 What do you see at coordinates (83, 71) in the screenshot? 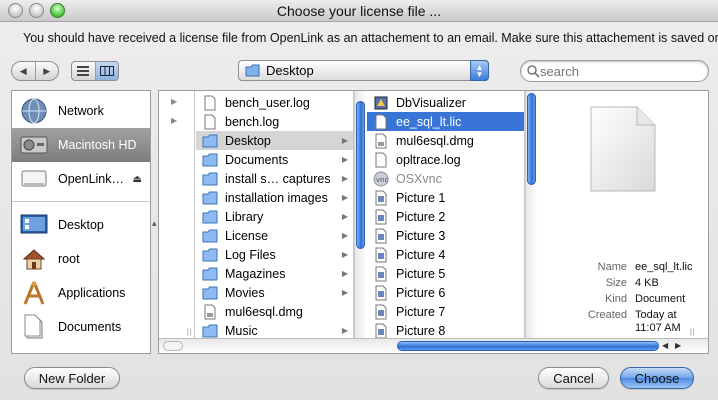
I see `list-view-button` at bounding box center [83, 71].